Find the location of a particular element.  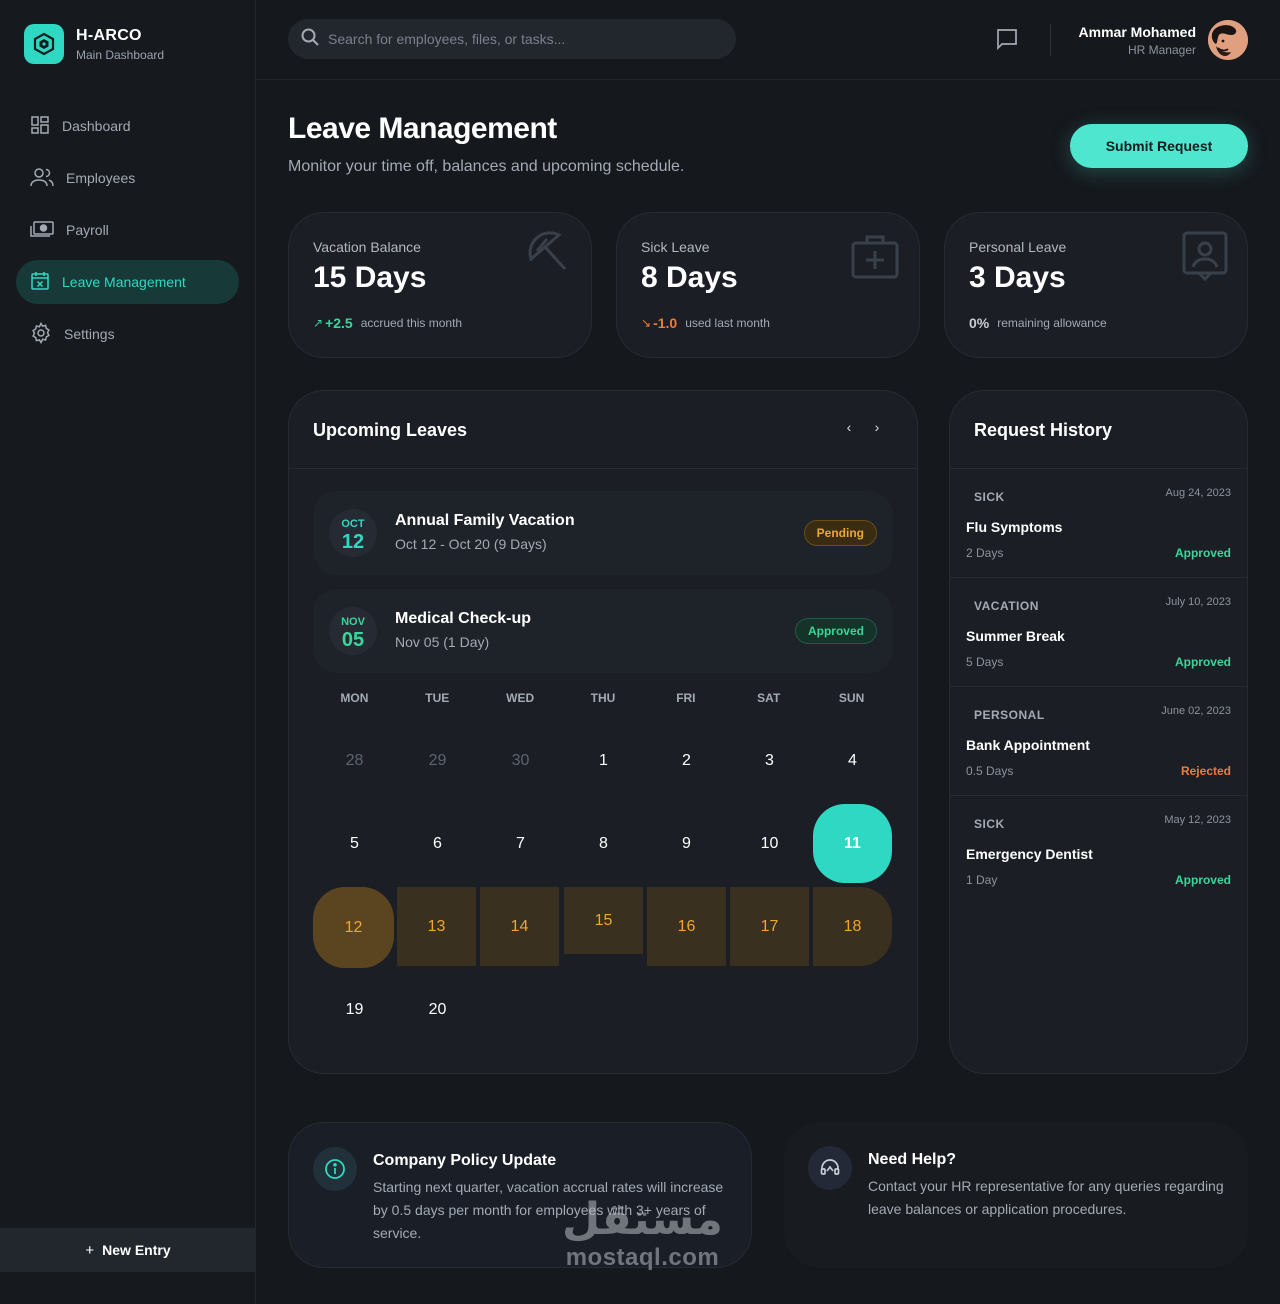

leave-title: Medical Check-up is located at coordinates (463, 618).